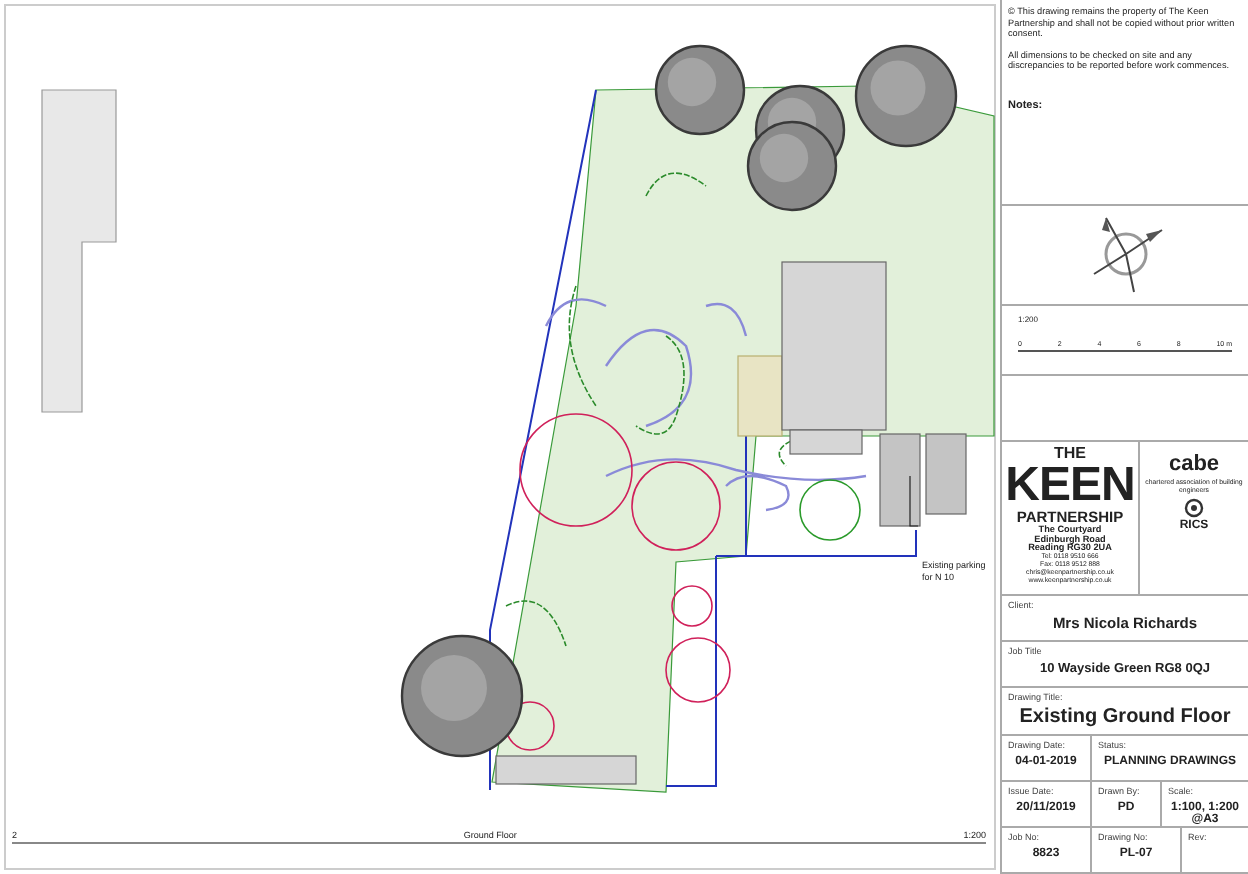 The width and height of the screenshot is (1248, 874). What do you see at coordinates (1194, 507) in the screenshot?
I see `rics-emblem-icon` at bounding box center [1194, 507].